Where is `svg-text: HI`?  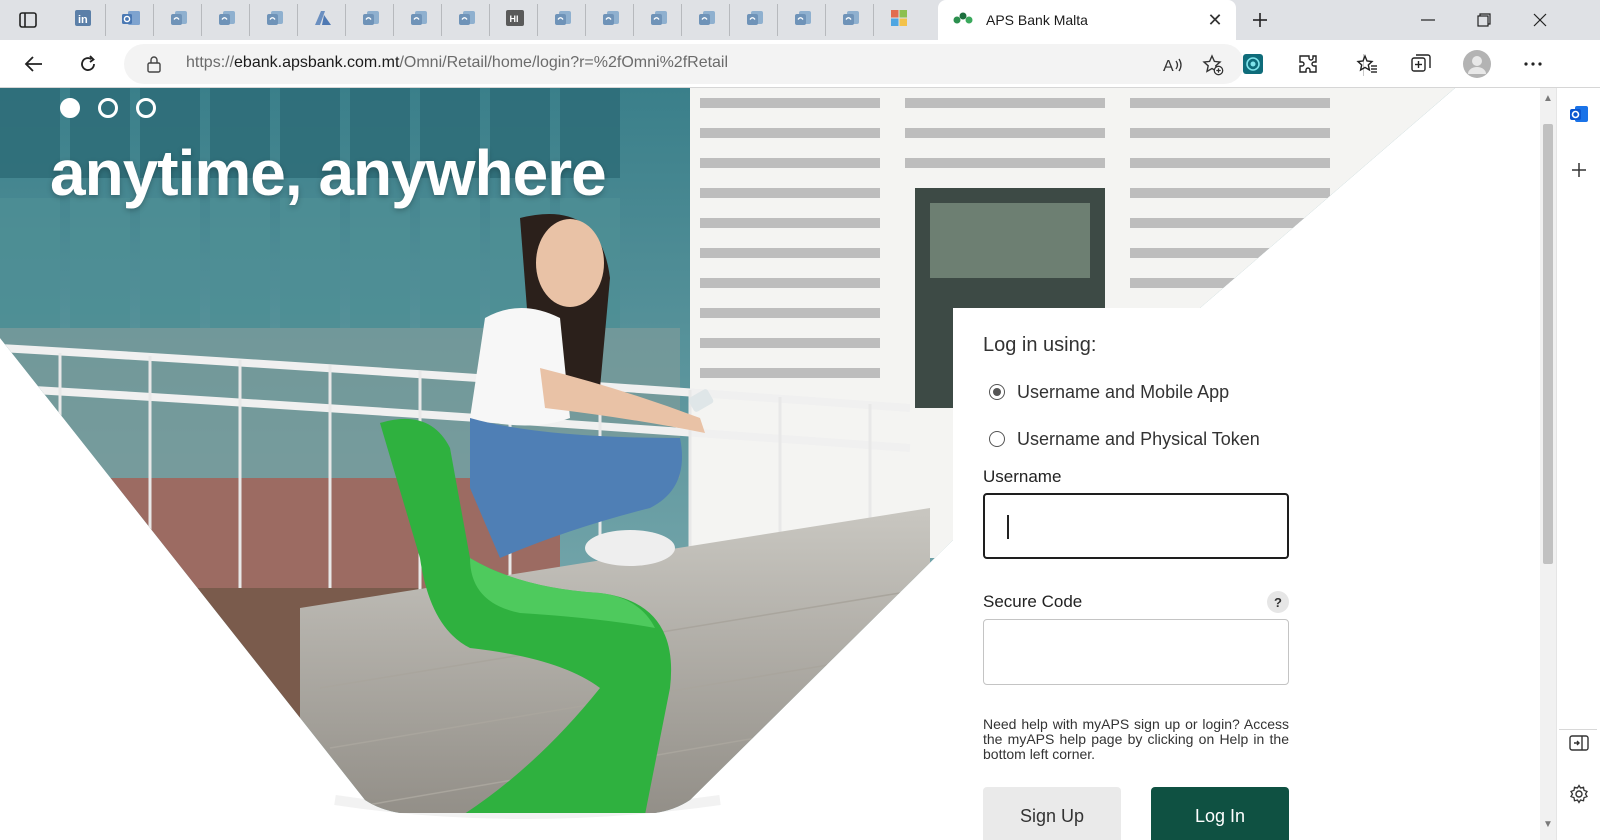
svg-text: HI is located at coordinates (513, 19).